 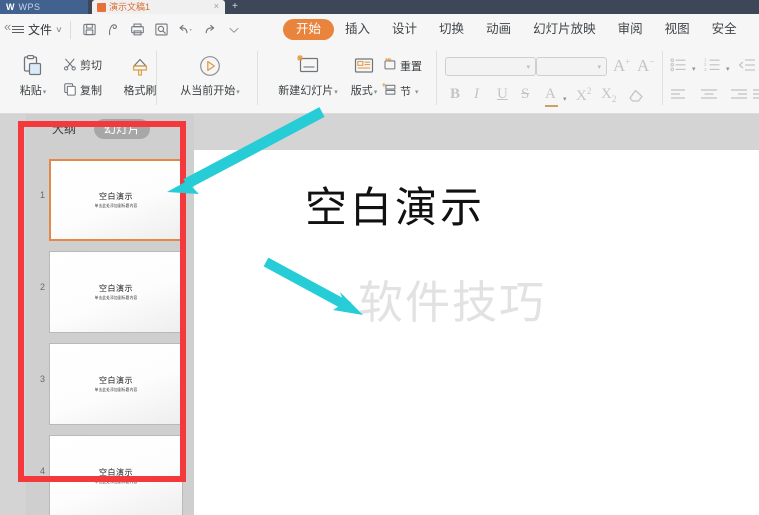 I want to click on slide-thumbnail-1: 空白演示 单击此处添加副标题内容, so click(x=116, y=200).